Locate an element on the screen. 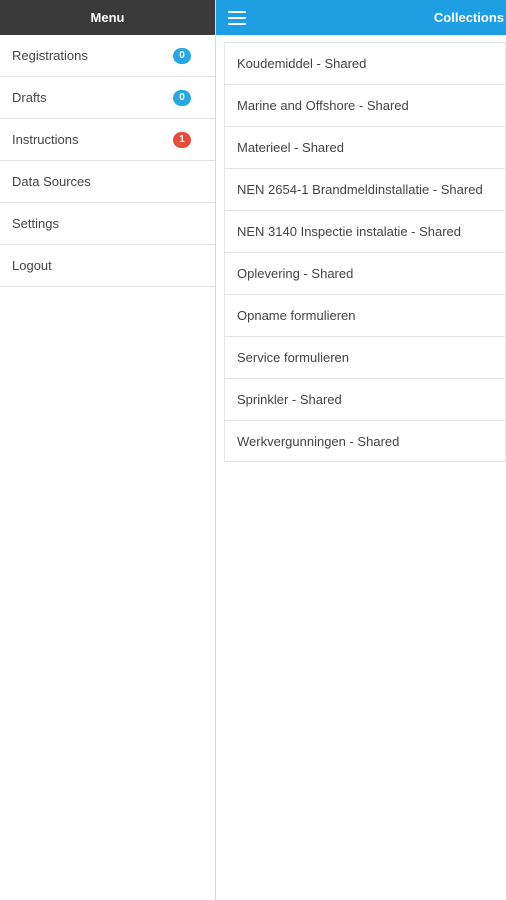  collection-item: Werkvergunningen - Shared is located at coordinates (365, 441).